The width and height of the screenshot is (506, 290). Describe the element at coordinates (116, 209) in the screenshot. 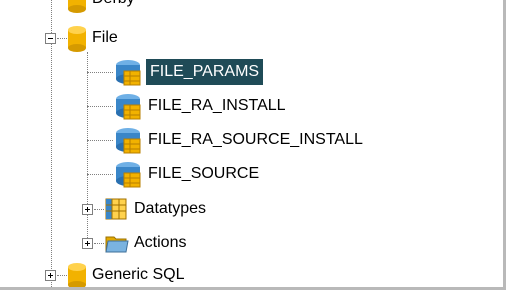

I see `datatypes-grid-icon` at that location.